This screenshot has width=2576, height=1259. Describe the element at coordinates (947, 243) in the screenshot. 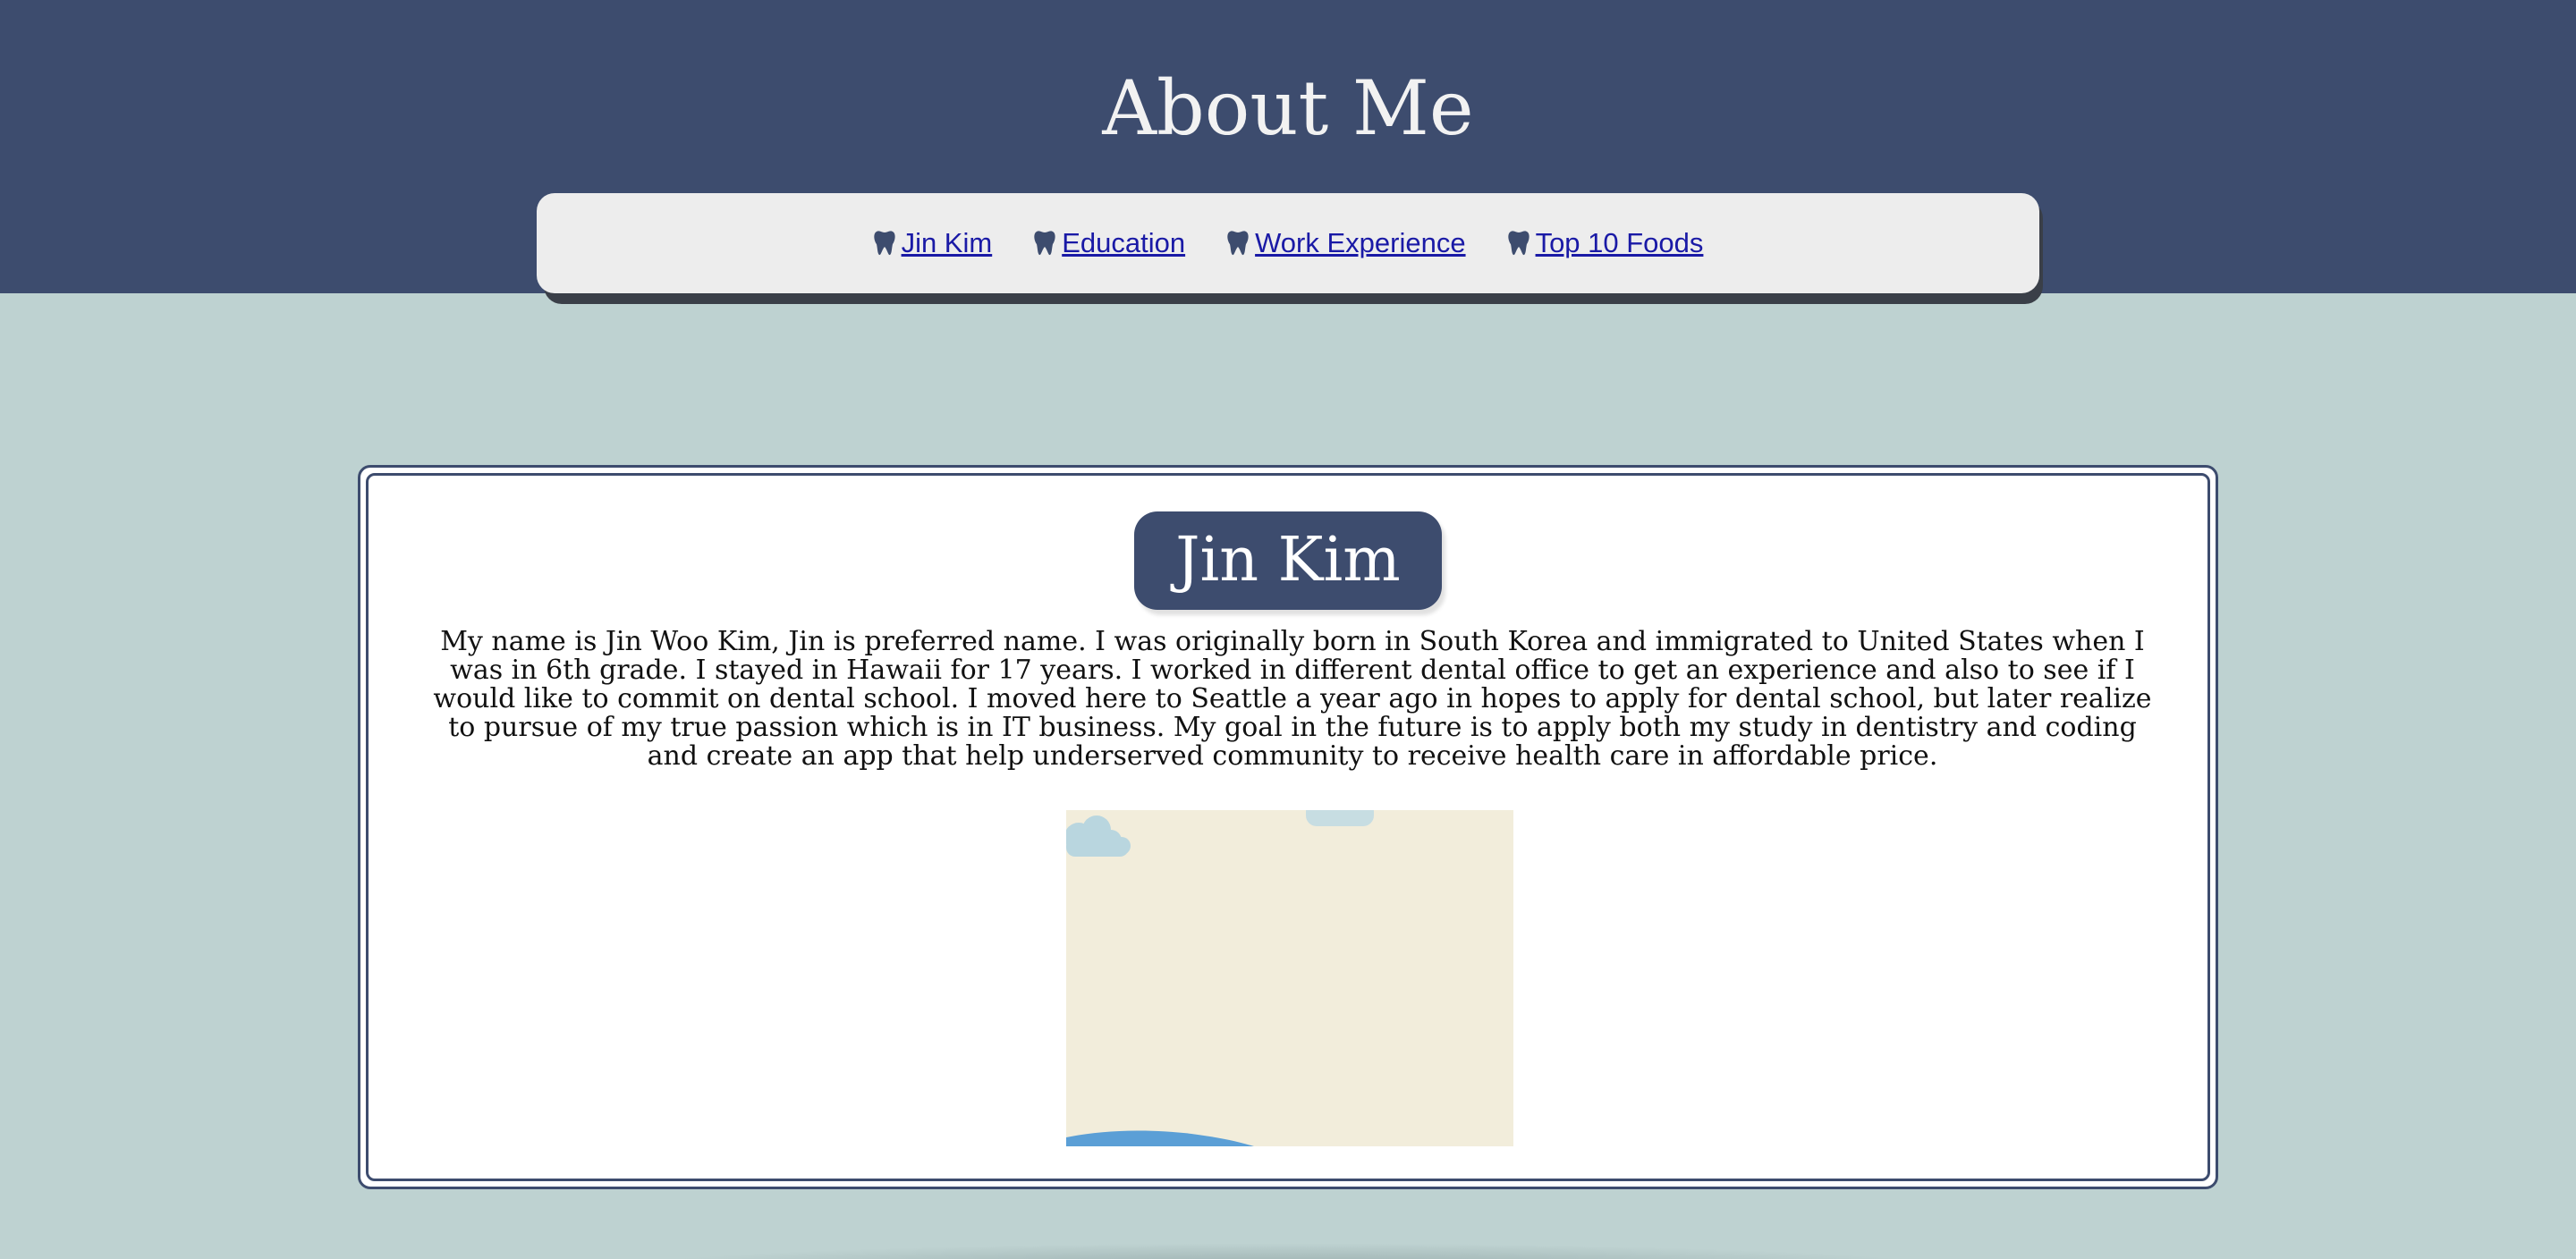

I see `nav-link-jin-kim: Jin Kim` at that location.